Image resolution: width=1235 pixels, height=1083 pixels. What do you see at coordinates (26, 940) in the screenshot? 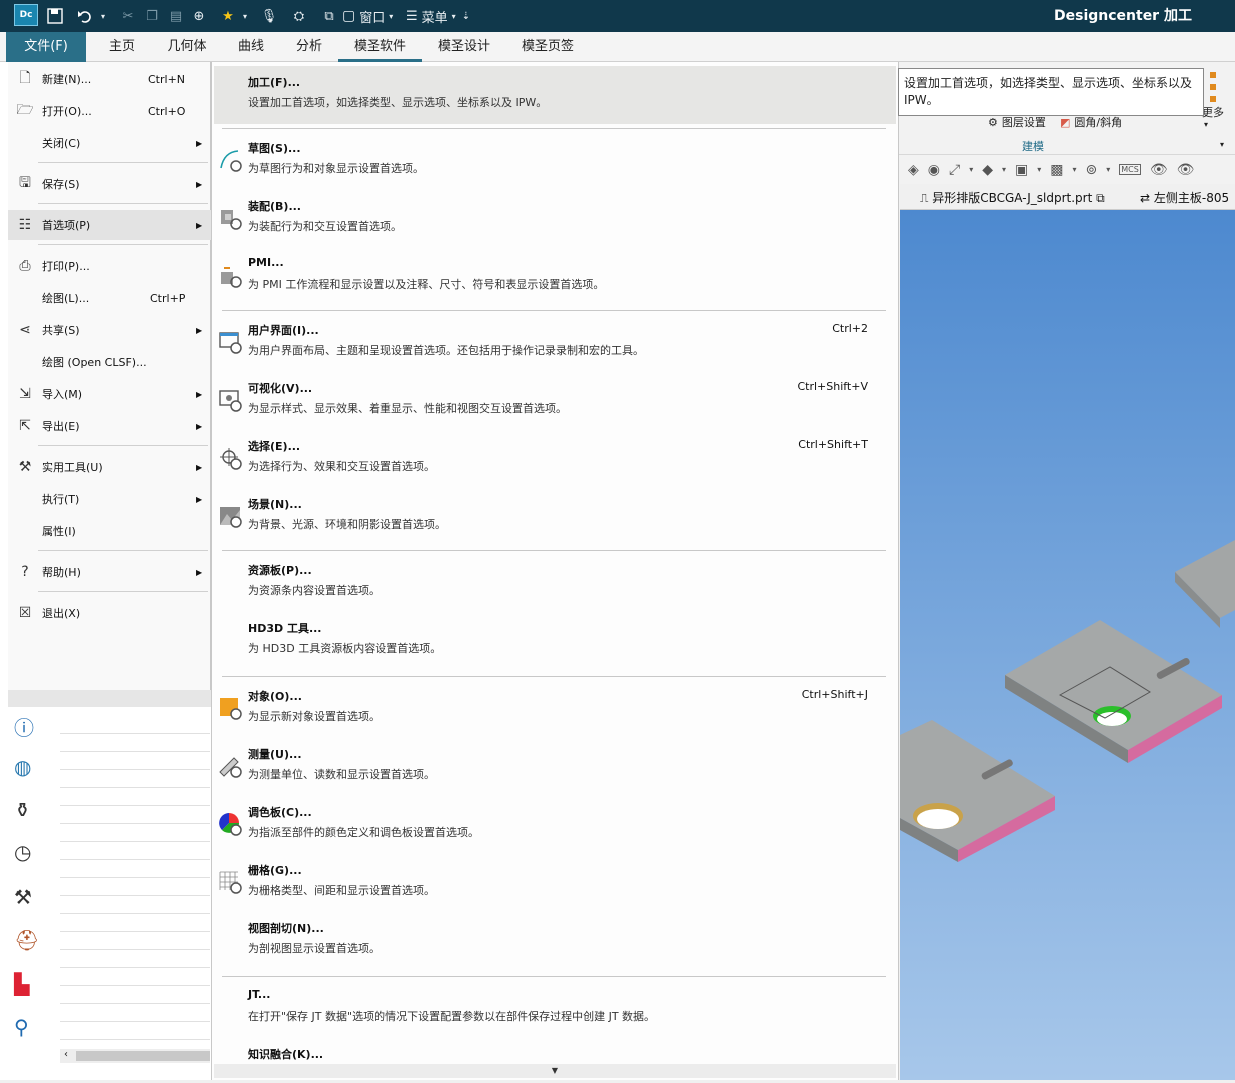
I see `role-palette-icon: ⛑` at bounding box center [26, 940].